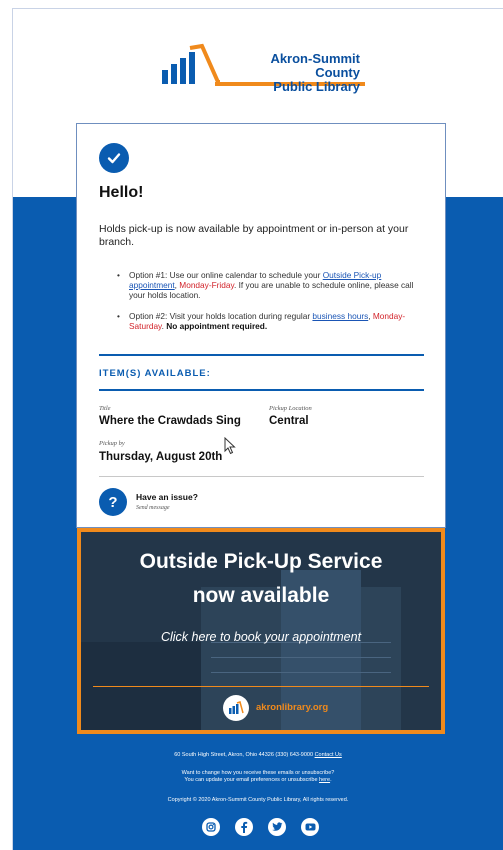 Image resolution: width=503 pixels, height=850 pixels. What do you see at coordinates (328, 755) in the screenshot?
I see `contact-us-link: Contact Us` at bounding box center [328, 755].